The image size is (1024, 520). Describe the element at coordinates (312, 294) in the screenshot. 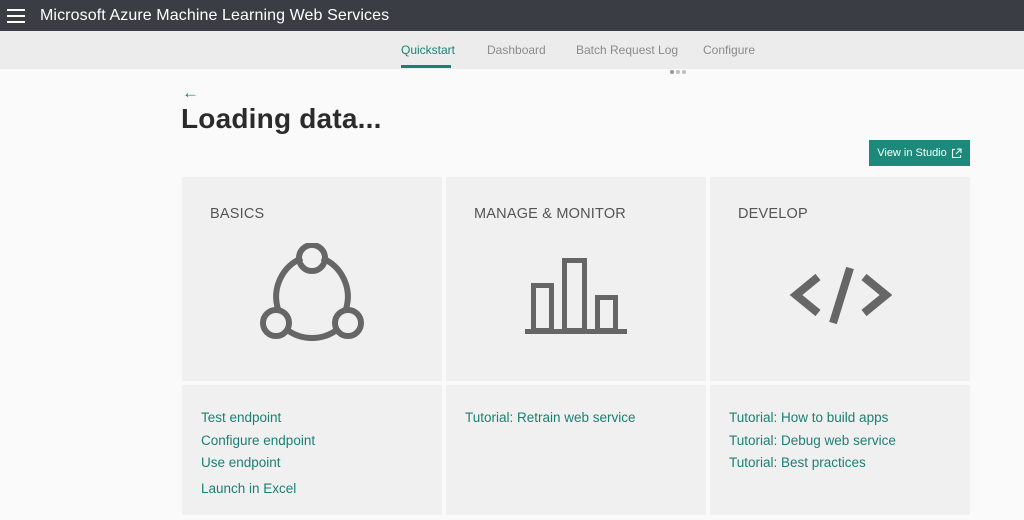

I see `connected-nodes-icon` at that location.